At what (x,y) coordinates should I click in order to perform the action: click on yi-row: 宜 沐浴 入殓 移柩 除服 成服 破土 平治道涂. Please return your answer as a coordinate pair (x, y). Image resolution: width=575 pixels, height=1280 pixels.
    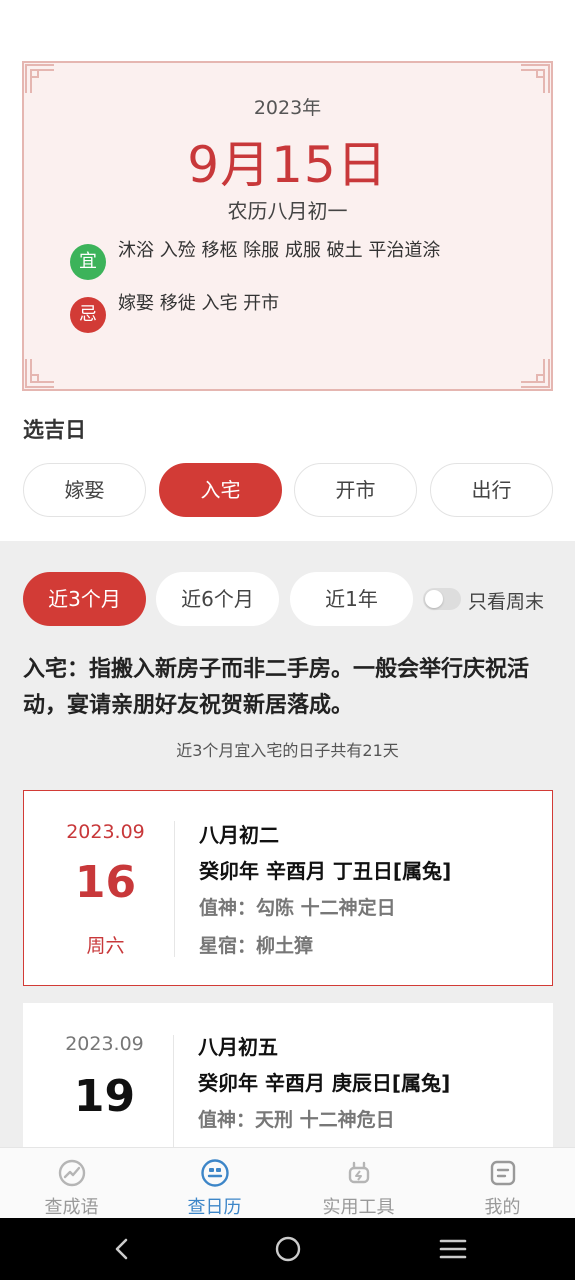
    Looking at the image, I should click on (300, 258).